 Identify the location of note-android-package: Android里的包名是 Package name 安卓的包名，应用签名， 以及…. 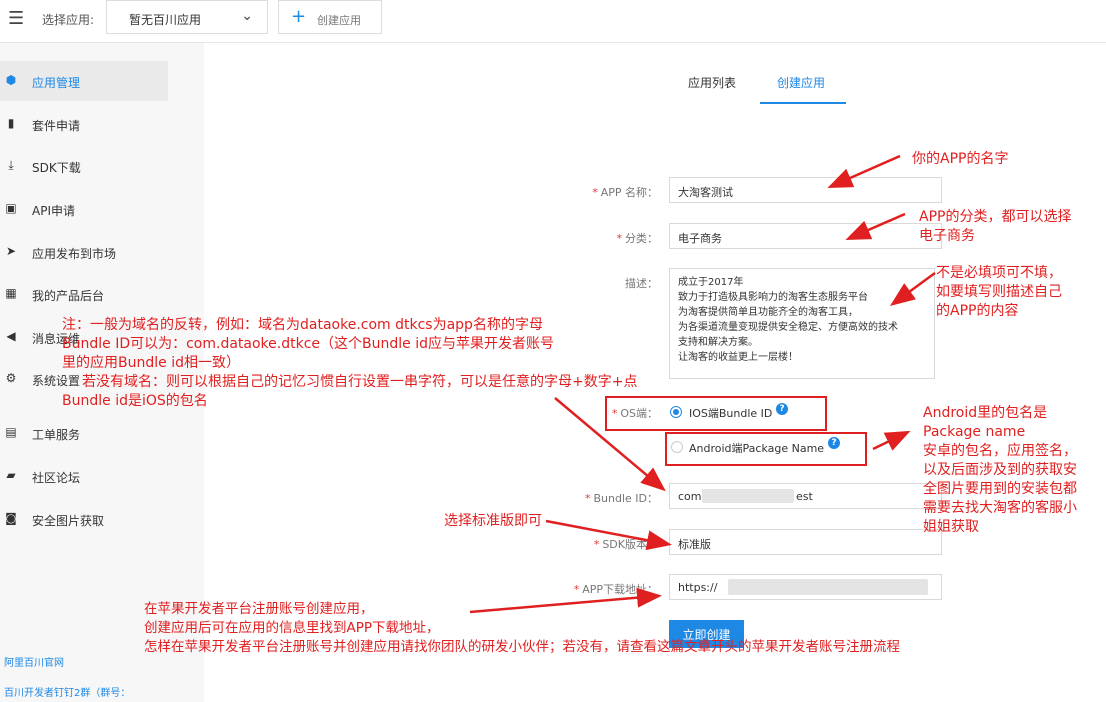
(1000, 470).